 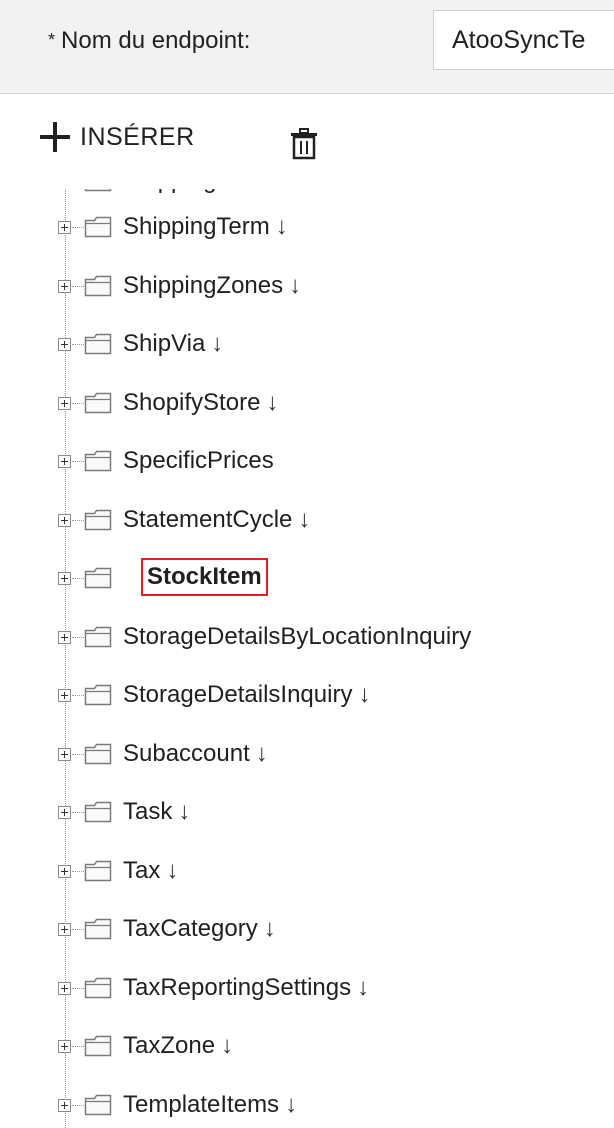 I want to click on tree-item-text: ShippingZones, so click(x=203, y=285).